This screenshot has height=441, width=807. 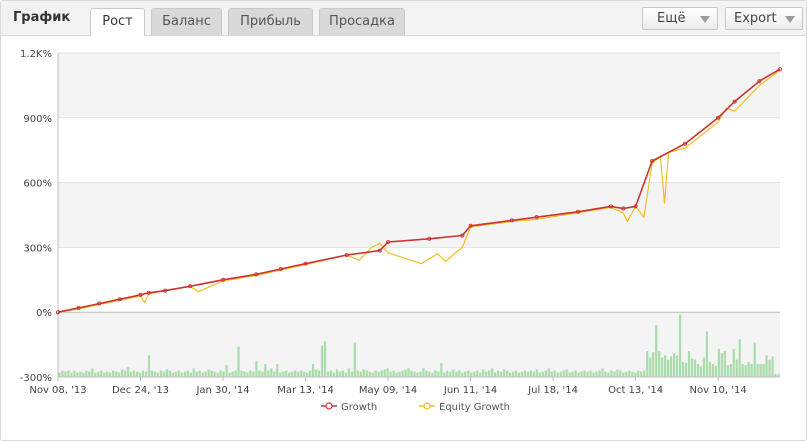 What do you see at coordinates (427, 406) in the screenshot?
I see `legend-marker` at bounding box center [427, 406].